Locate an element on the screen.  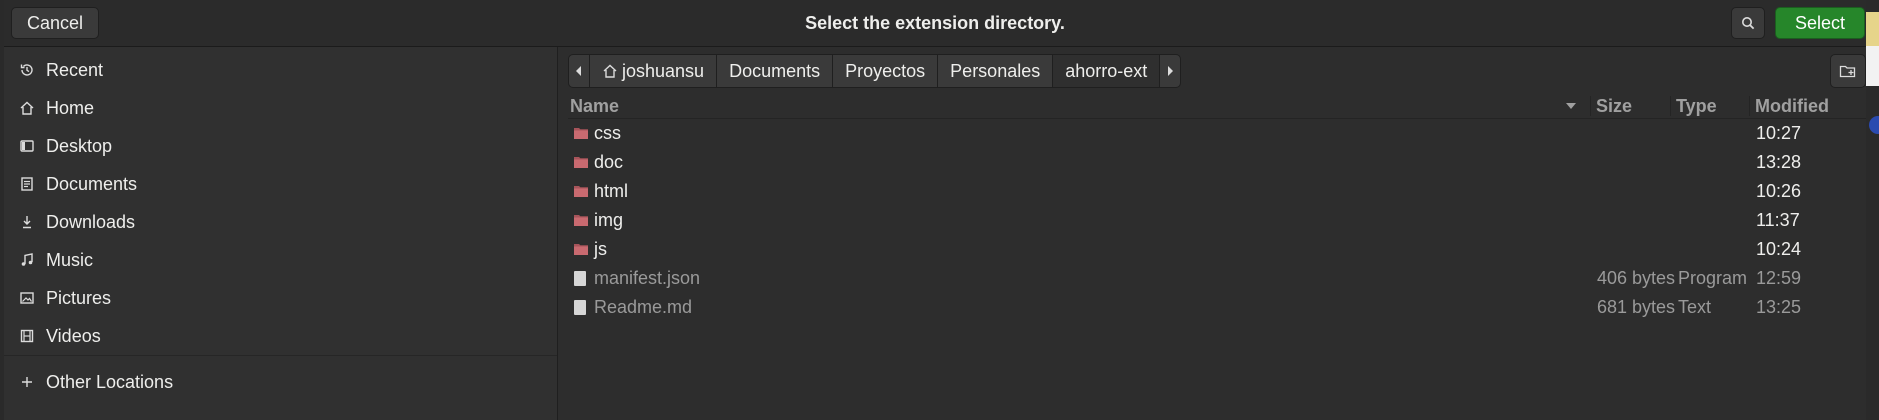
file-modified: 13:28 is located at coordinates (1779, 162).